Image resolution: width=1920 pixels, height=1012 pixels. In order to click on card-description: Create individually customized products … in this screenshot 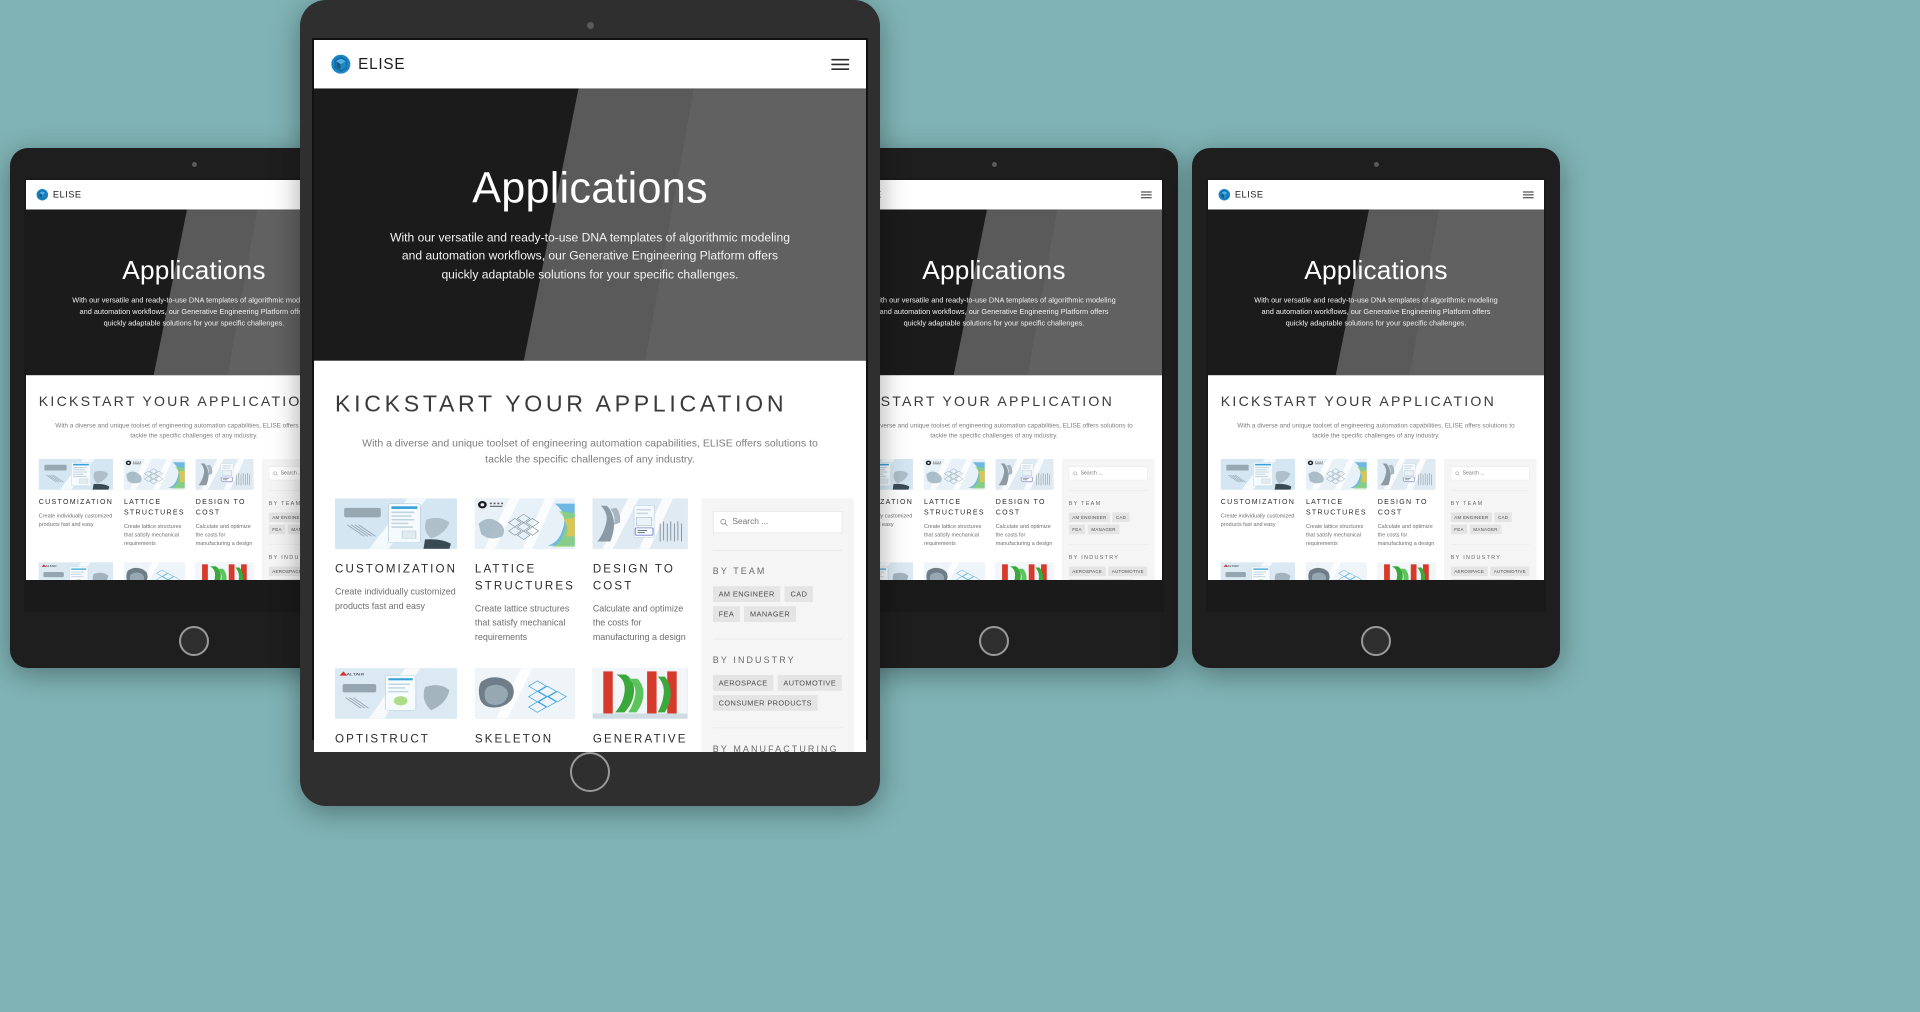, I will do `click(395, 598)`.